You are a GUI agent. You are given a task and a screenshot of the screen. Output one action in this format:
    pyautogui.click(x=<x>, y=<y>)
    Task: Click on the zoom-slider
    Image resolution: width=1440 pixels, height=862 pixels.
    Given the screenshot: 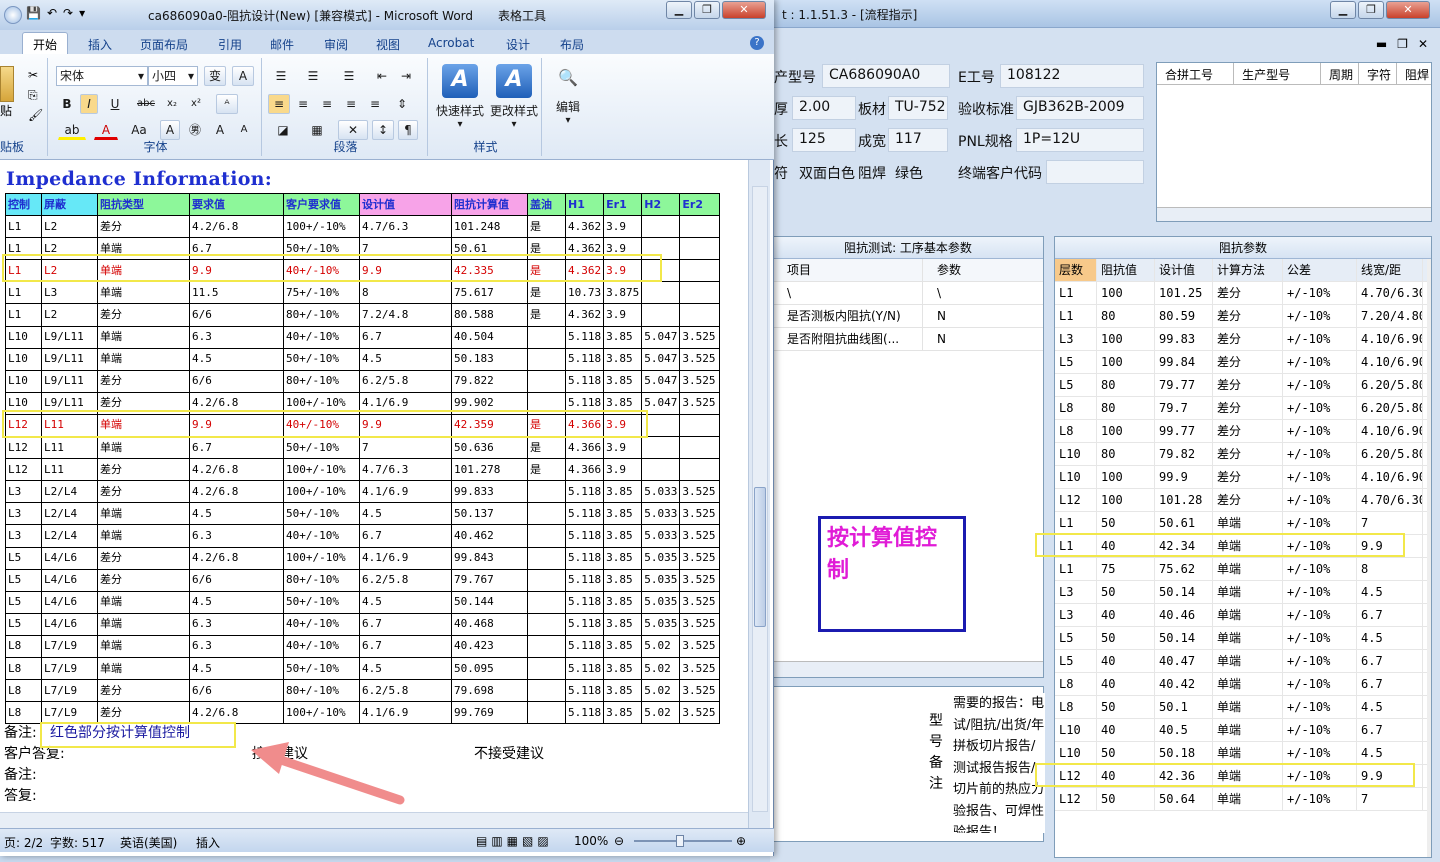 What is the action you would take?
    pyautogui.click(x=683, y=841)
    